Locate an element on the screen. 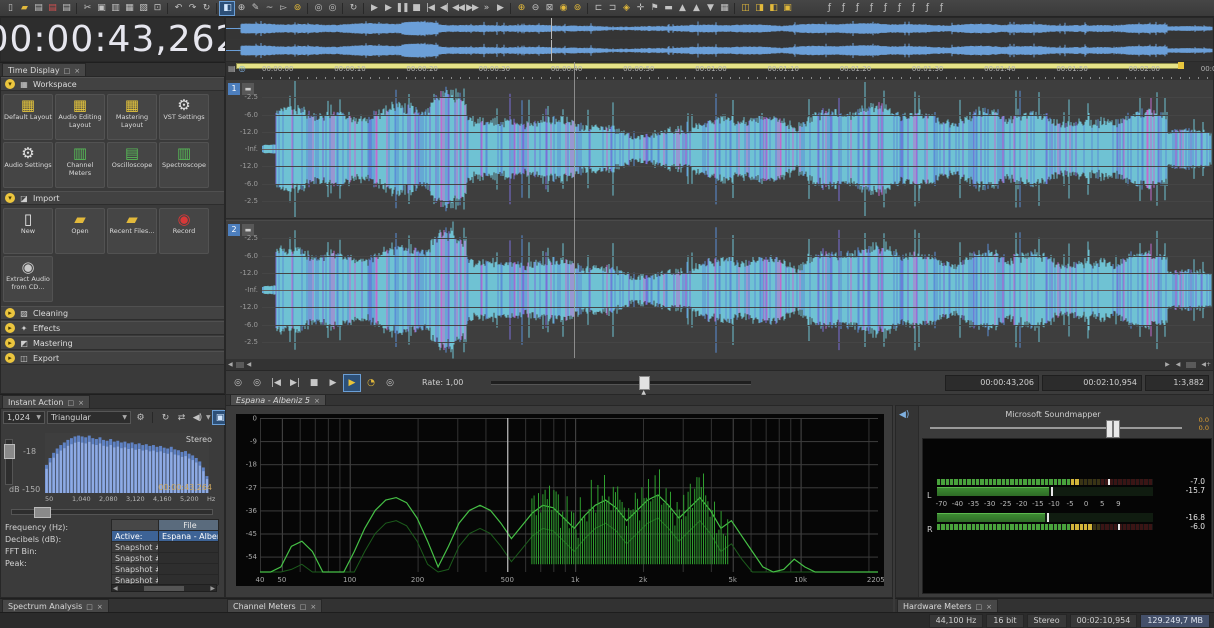 The image size is (1214, 628). save-icon: ▤ is located at coordinates (38, 8).